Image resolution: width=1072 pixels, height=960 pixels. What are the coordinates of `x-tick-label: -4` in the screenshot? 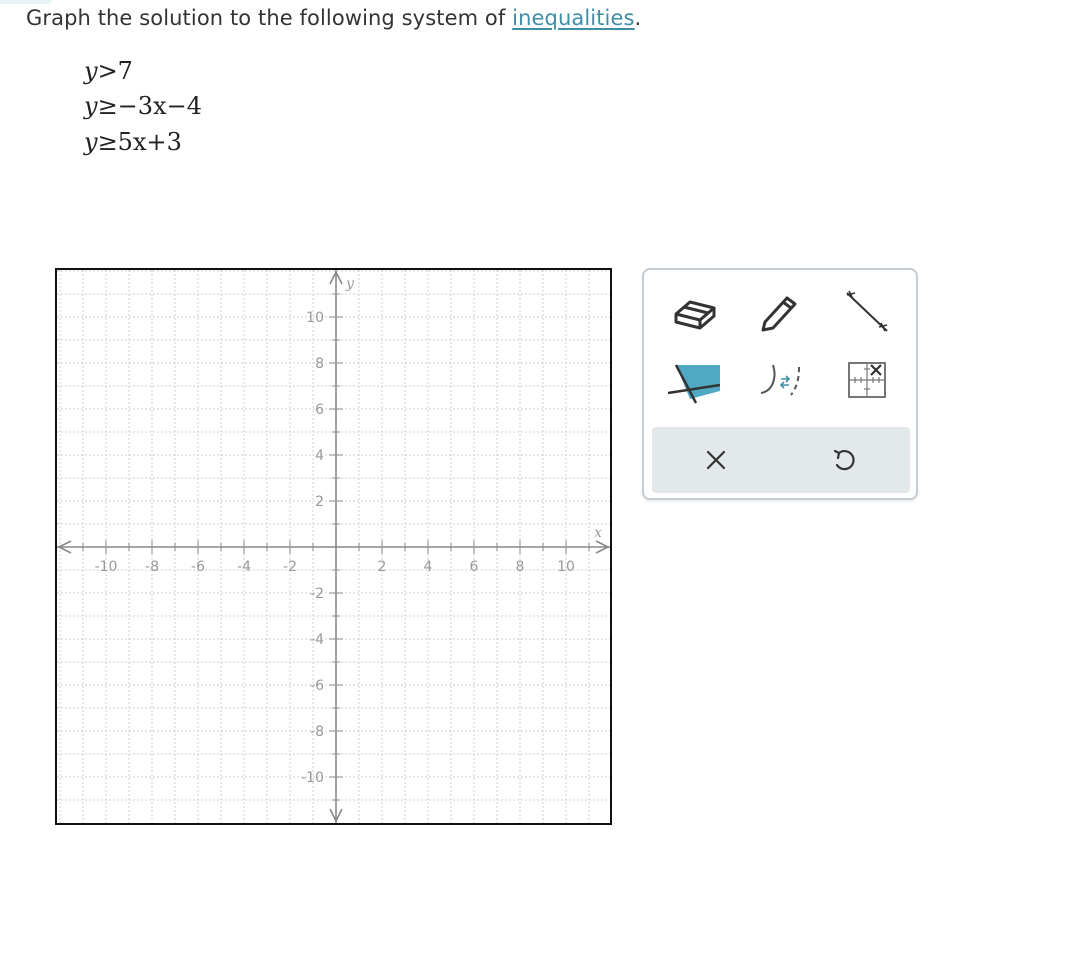 It's located at (244, 567).